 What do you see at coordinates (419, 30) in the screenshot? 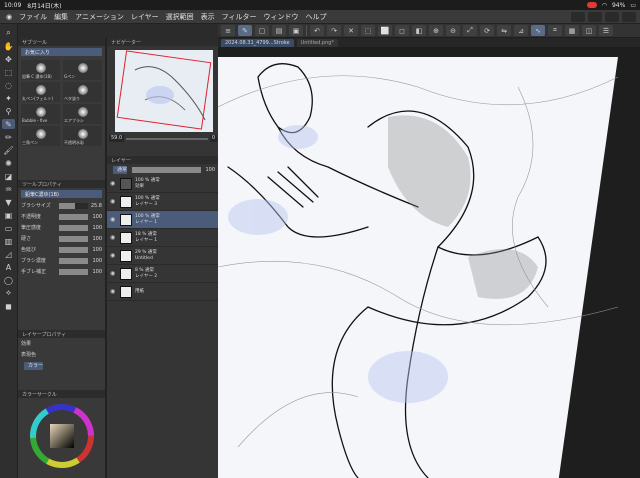
I see `invert-selection-icon: ◧` at bounding box center [419, 30].